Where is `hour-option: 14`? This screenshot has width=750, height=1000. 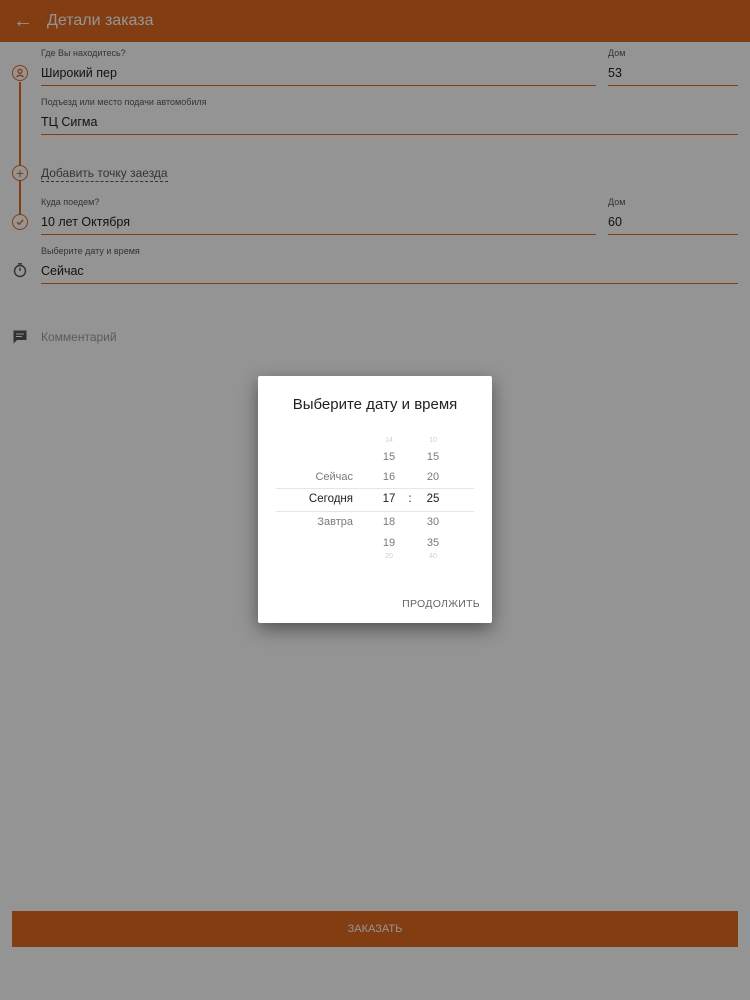 hour-option: 14 is located at coordinates (389, 440).